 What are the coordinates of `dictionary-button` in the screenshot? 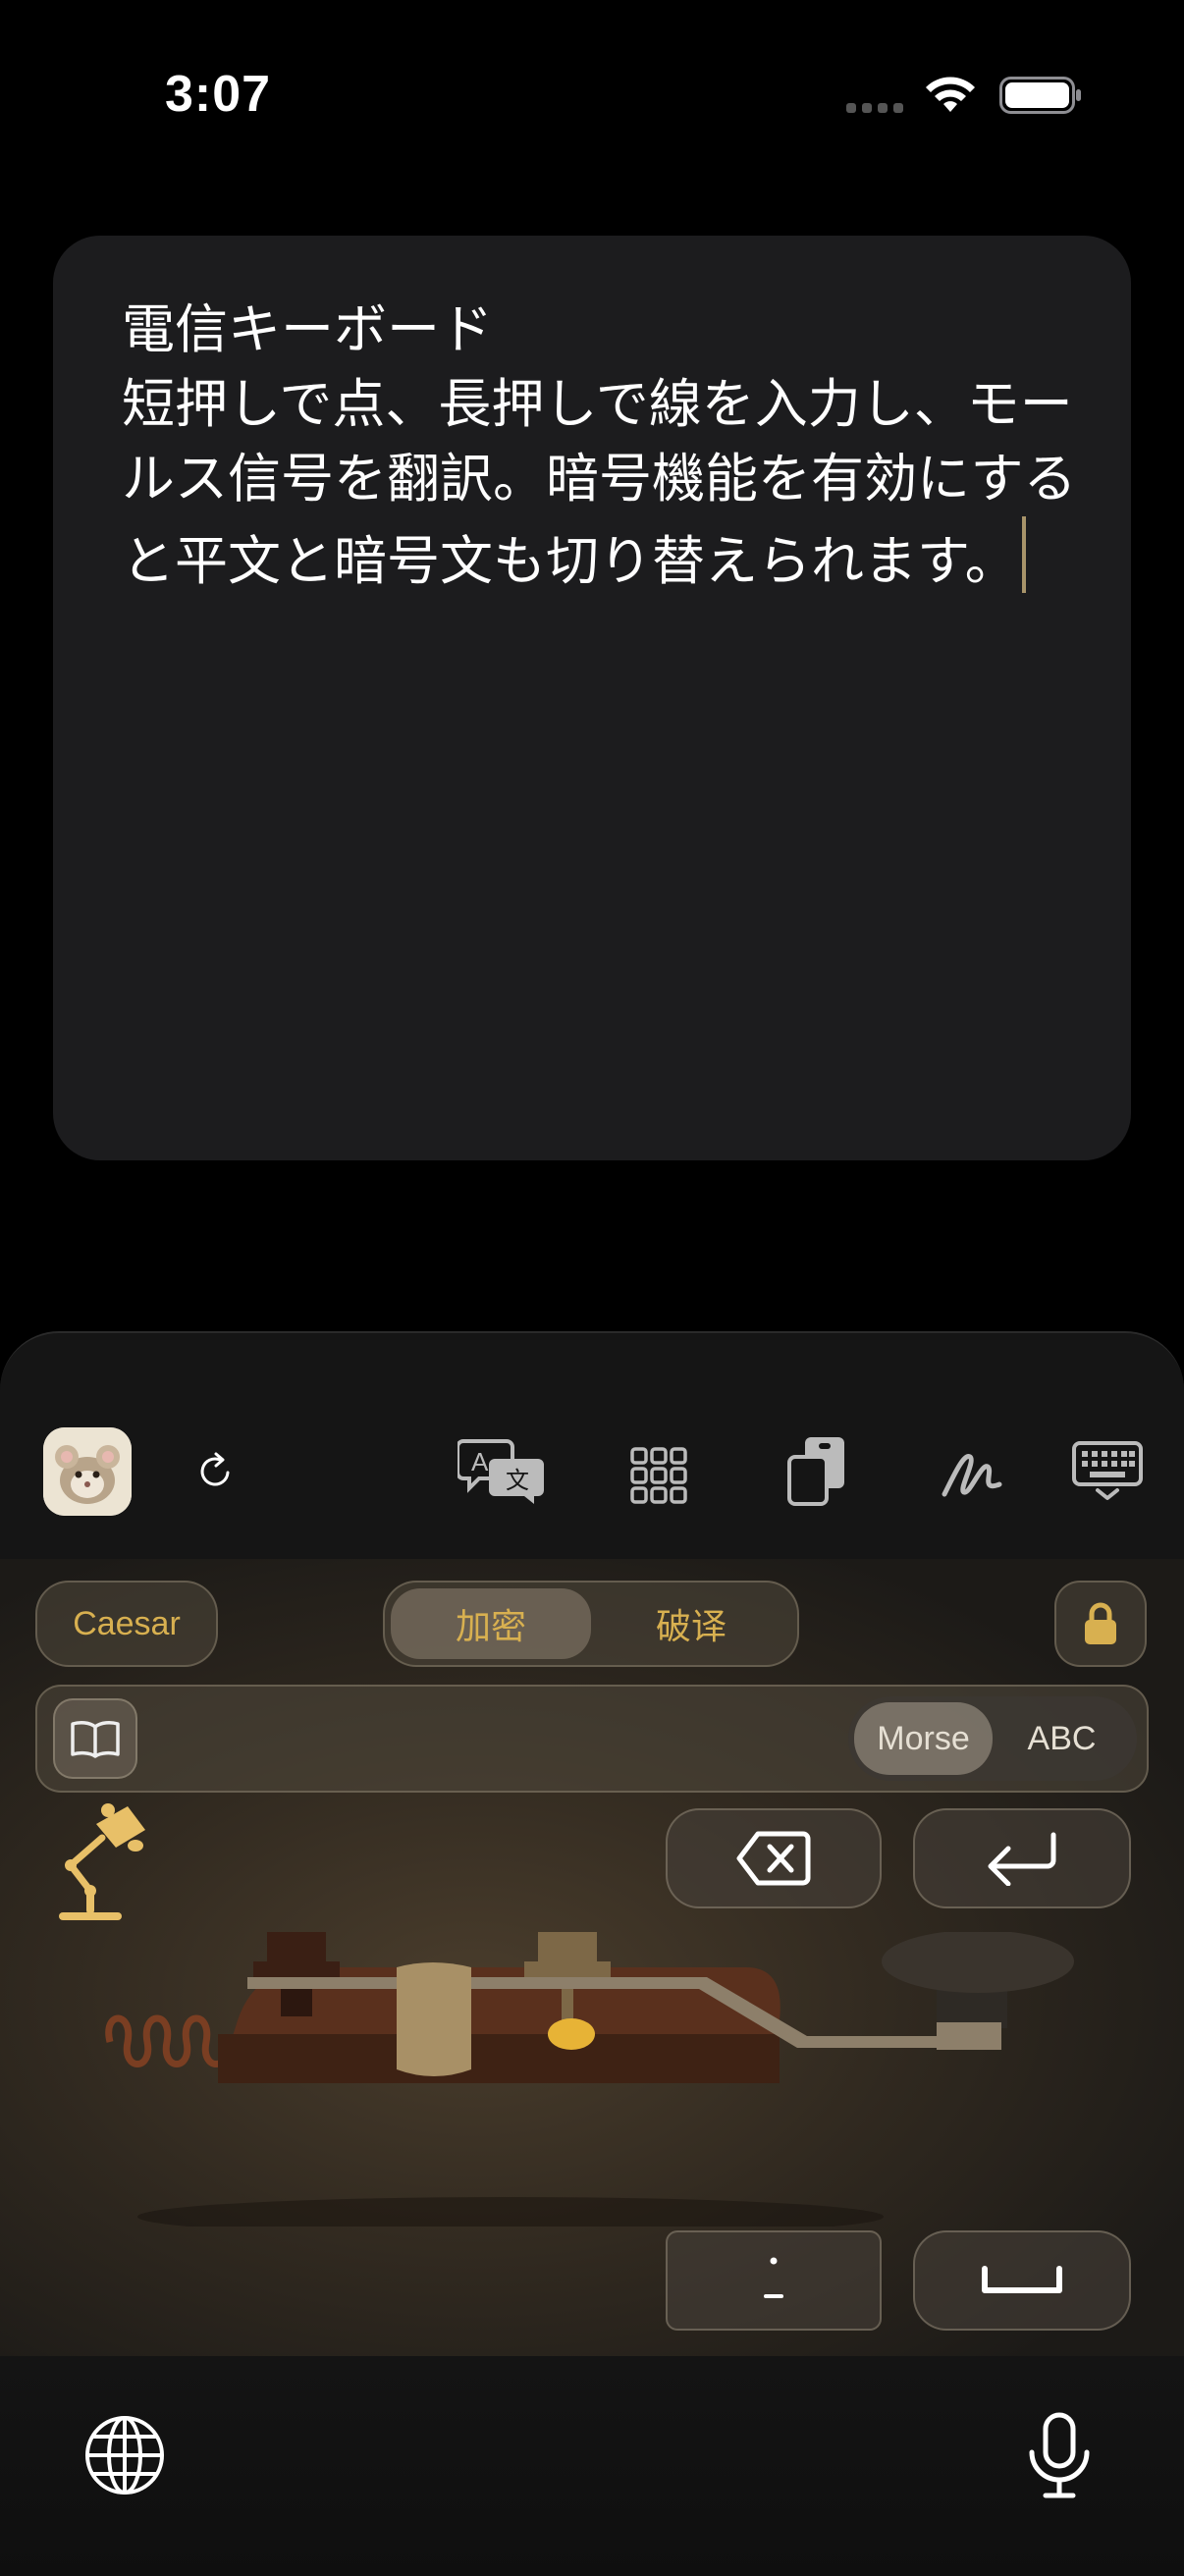 It's located at (95, 1738).